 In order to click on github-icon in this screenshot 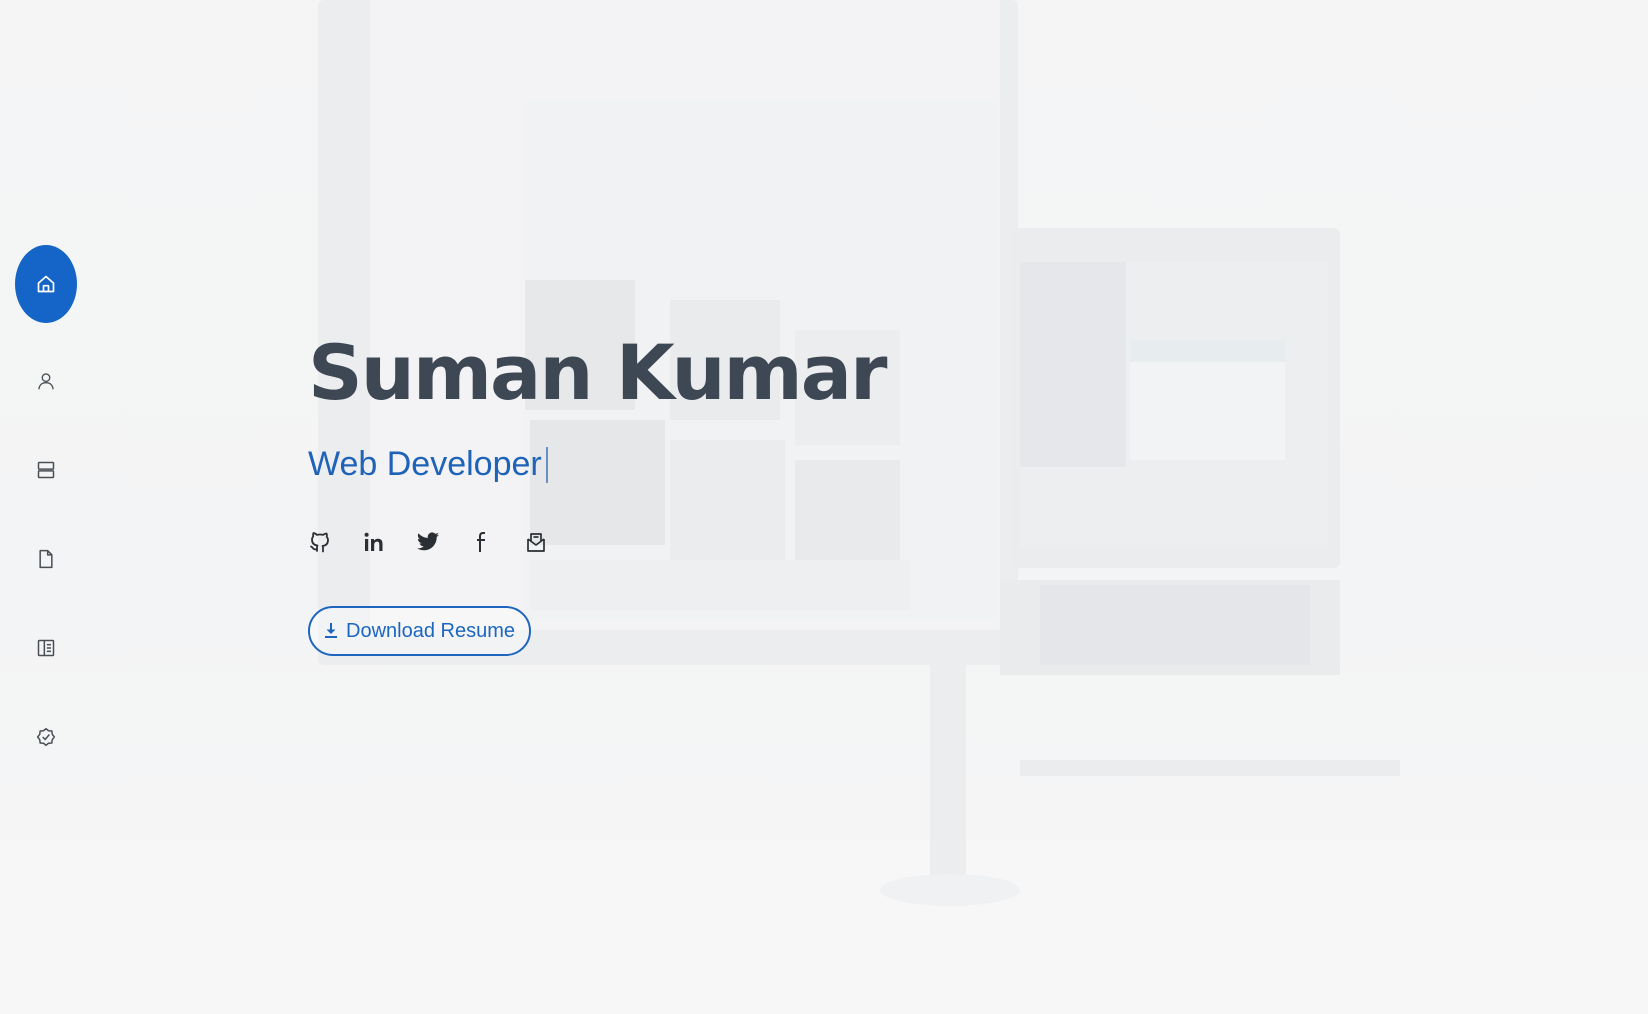, I will do `click(319, 542)`.